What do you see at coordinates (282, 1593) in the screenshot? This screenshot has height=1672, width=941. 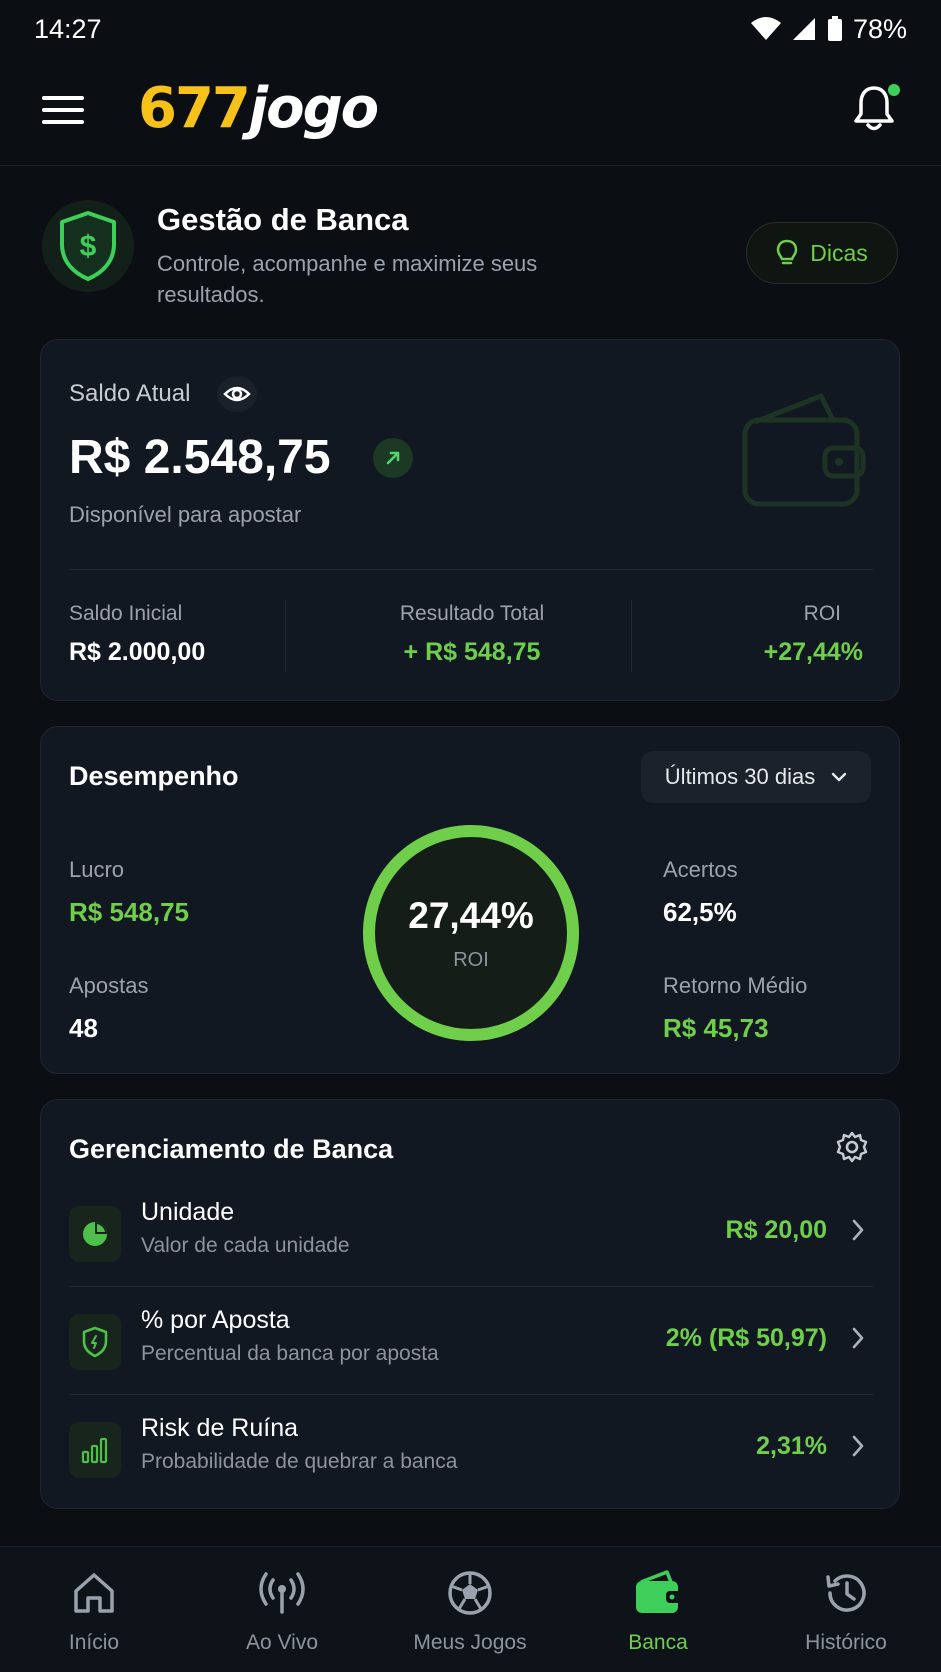 I see `live-broadcast-icon` at bounding box center [282, 1593].